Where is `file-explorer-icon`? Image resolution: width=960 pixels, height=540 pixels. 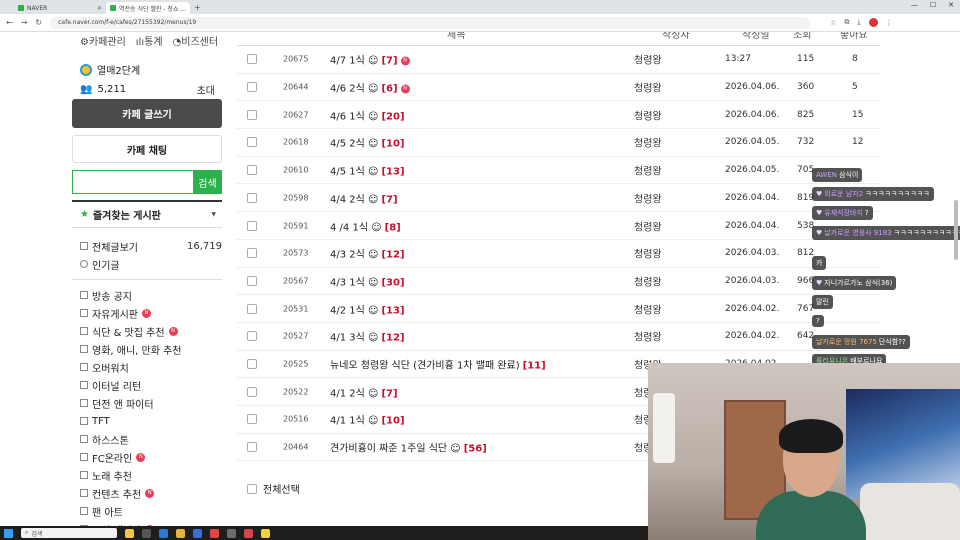 file-explorer-icon is located at coordinates (180, 533).